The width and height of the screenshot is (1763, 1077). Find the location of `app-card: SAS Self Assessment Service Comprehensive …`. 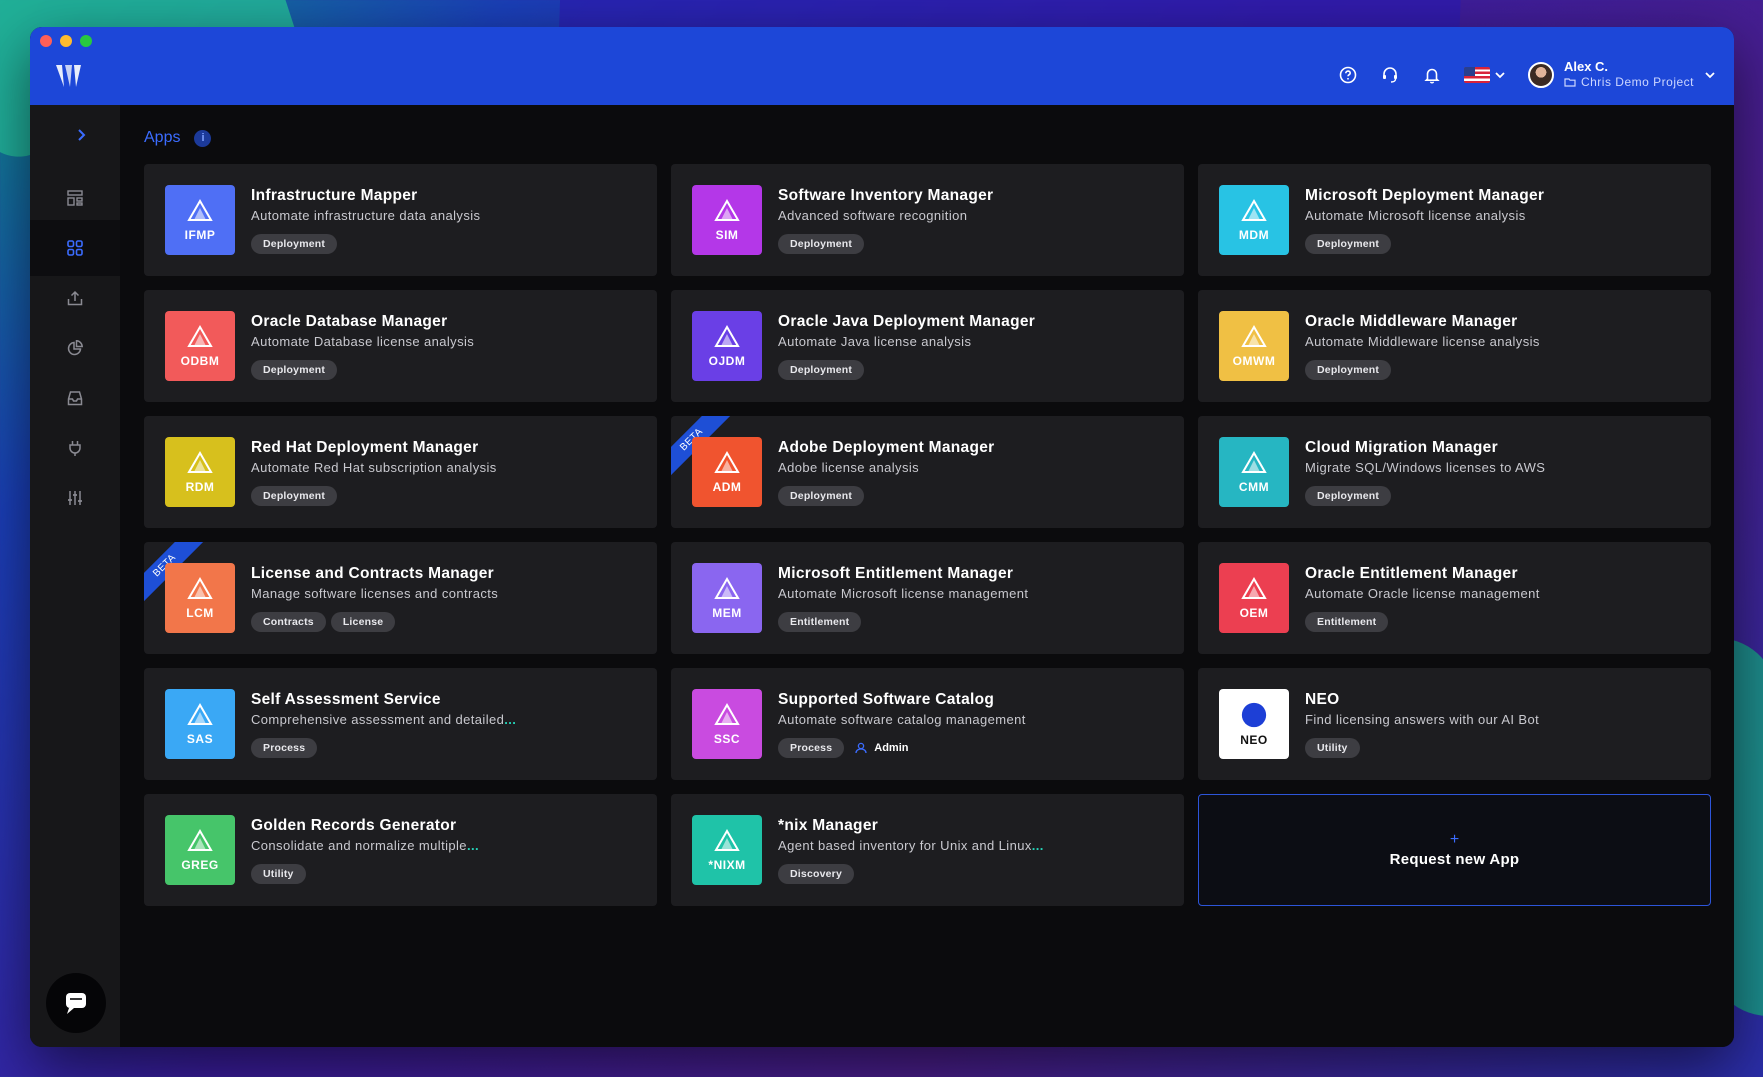

app-card: SAS Self Assessment Service Comprehensive … is located at coordinates (400, 724).